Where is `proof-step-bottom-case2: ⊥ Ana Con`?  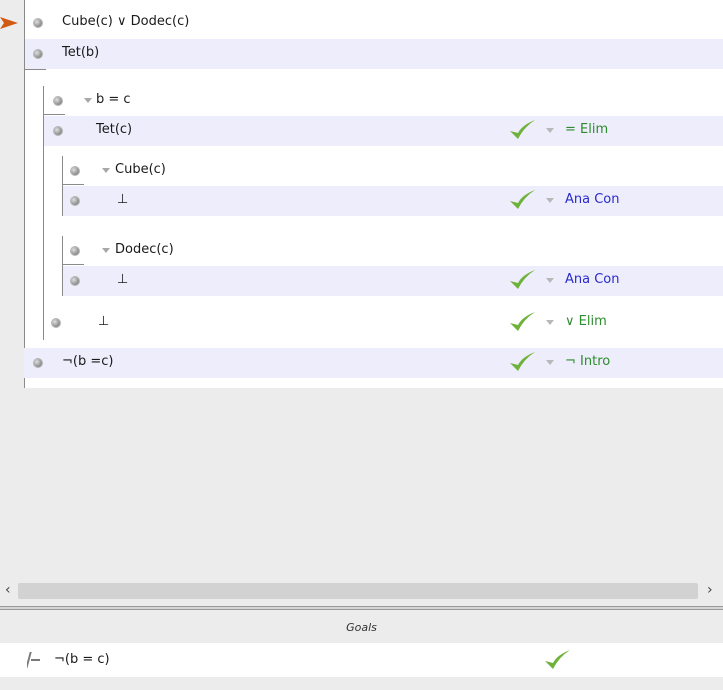
proof-step-bottom-case2: ⊥ Ana Con is located at coordinates (393, 281).